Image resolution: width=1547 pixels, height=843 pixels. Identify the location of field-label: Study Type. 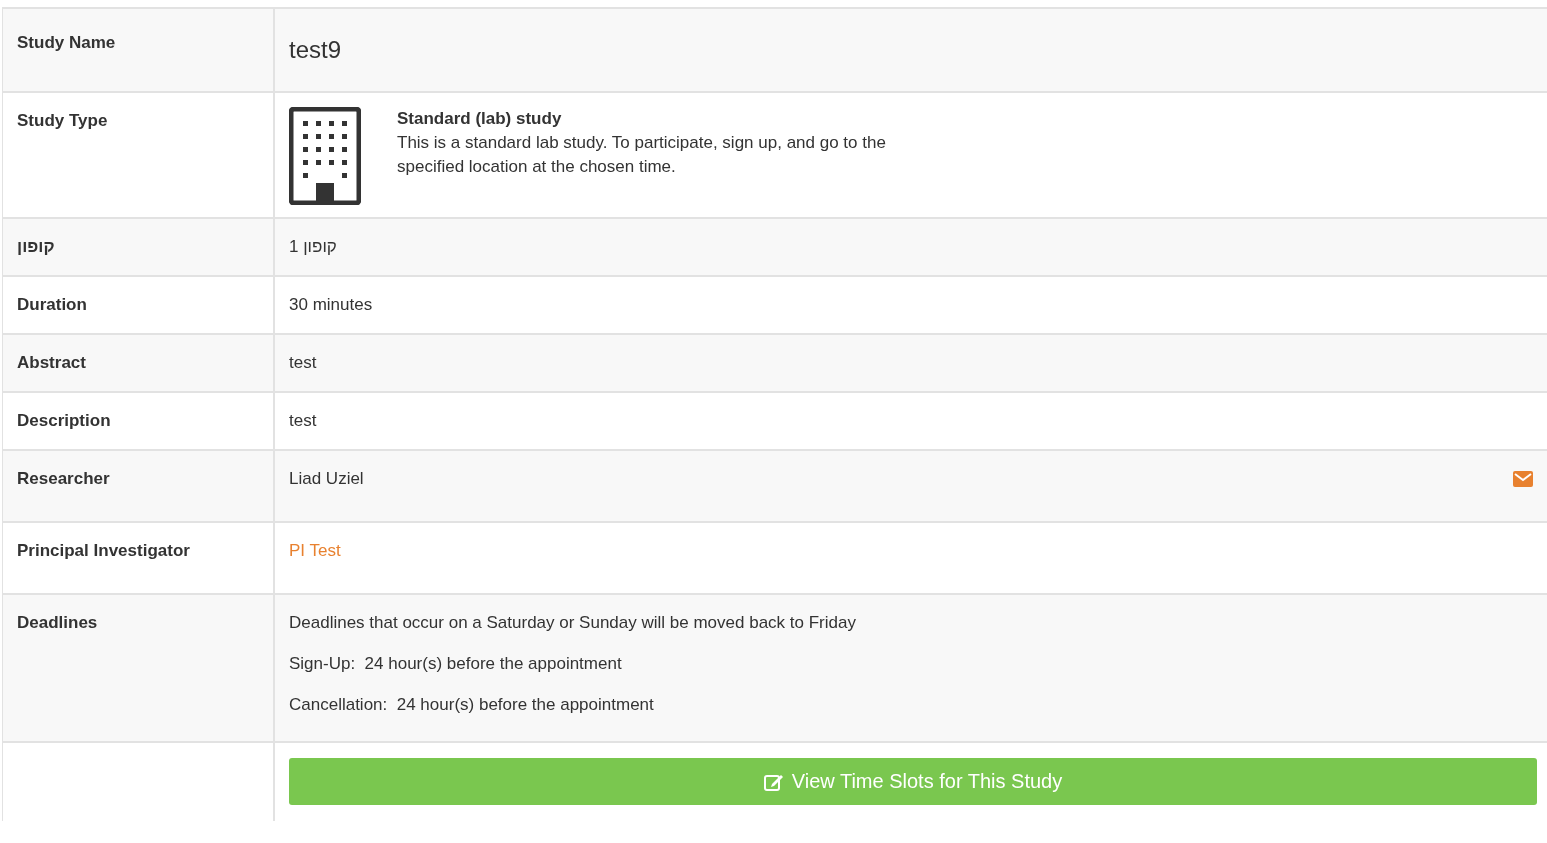
(139, 156).